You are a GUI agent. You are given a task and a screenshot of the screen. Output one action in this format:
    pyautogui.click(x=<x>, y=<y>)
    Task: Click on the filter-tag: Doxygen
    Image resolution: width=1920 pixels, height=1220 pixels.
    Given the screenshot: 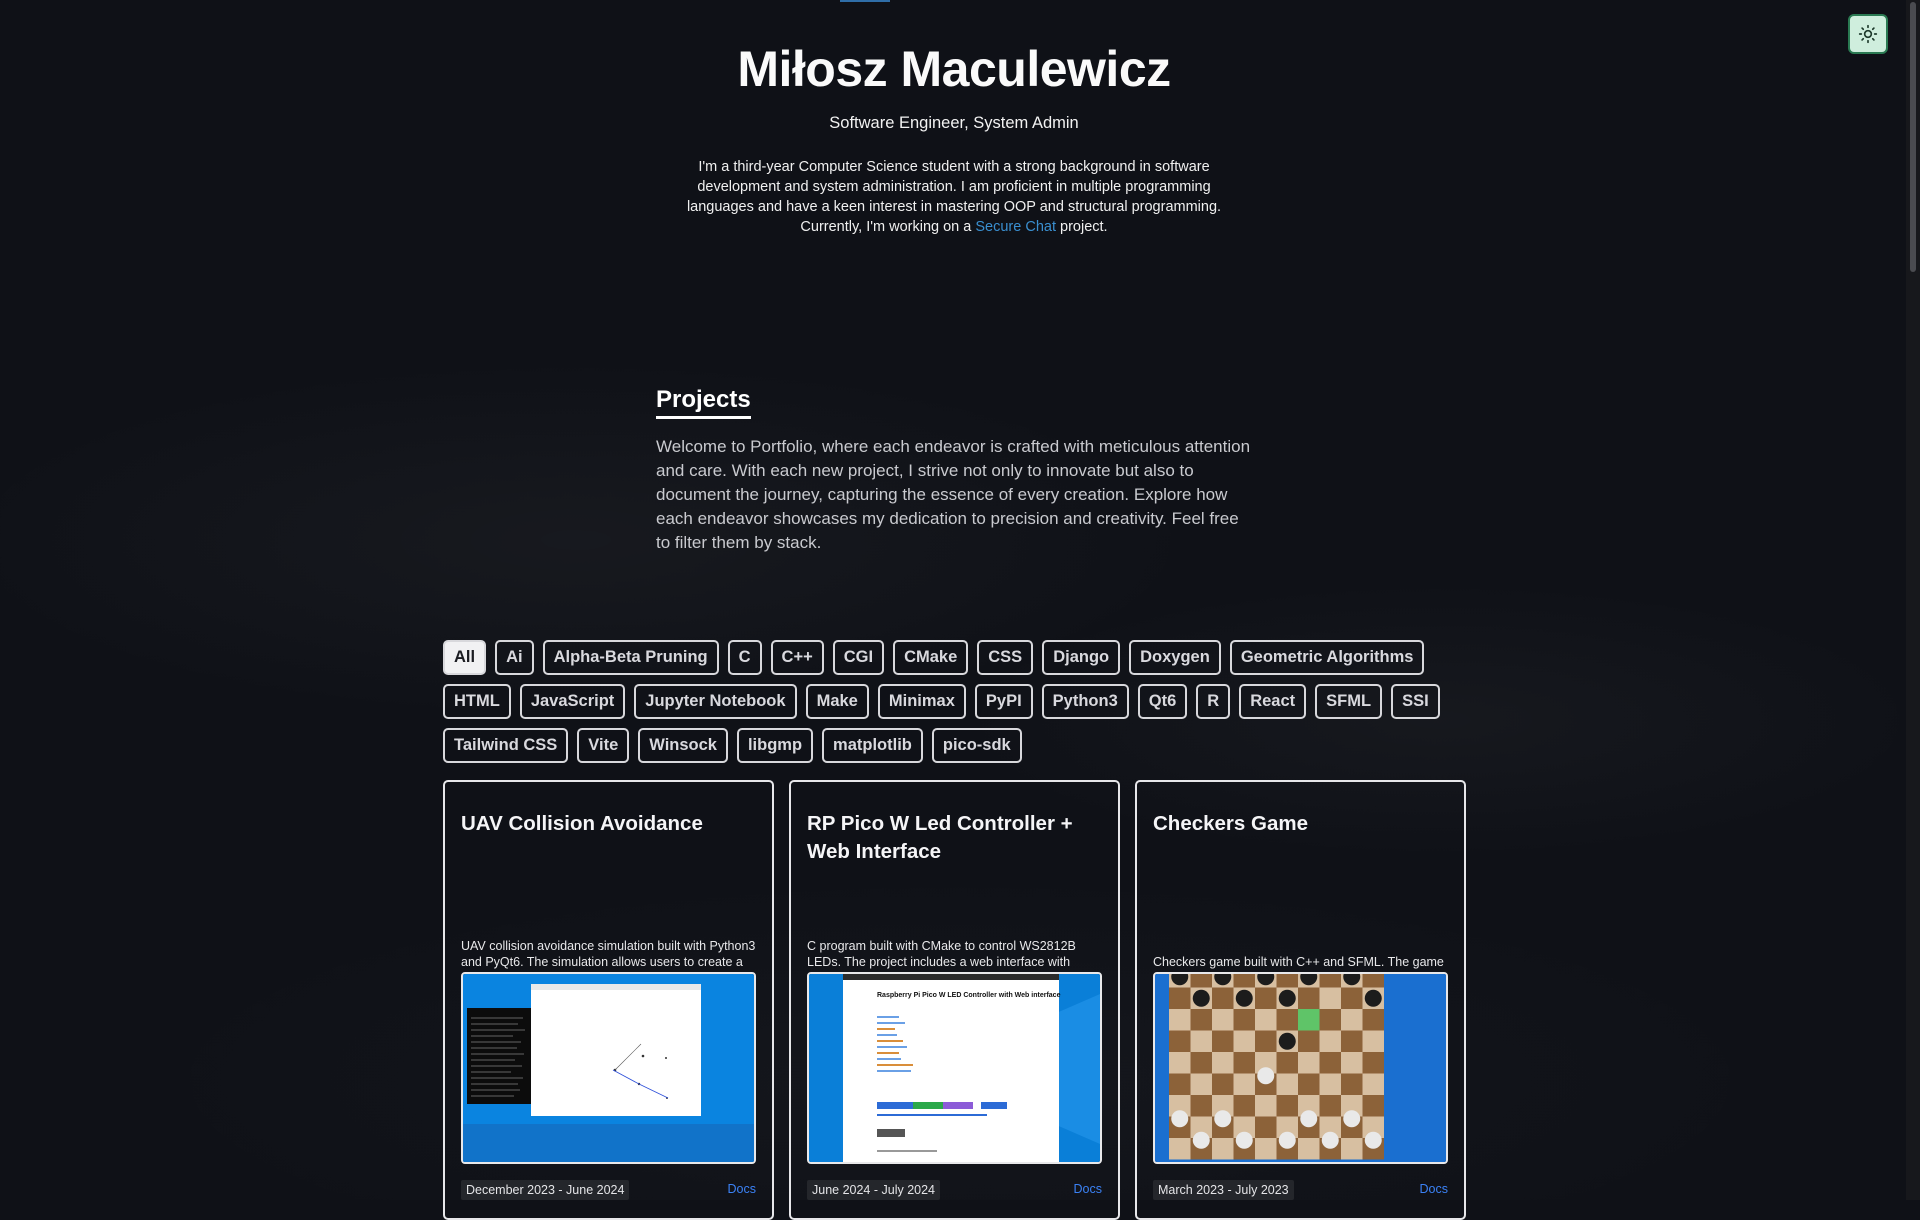 What is the action you would take?
    pyautogui.click(x=1175, y=657)
    